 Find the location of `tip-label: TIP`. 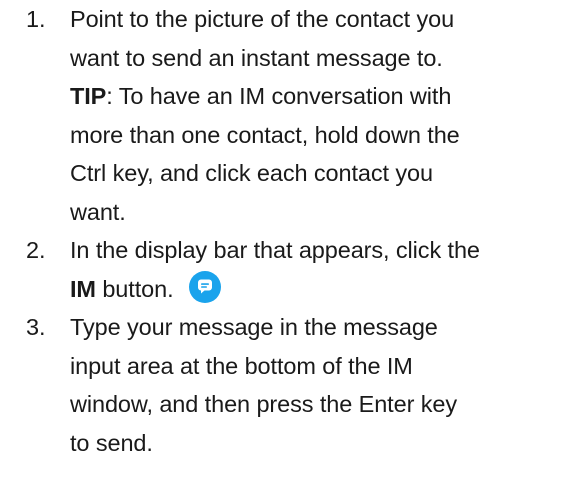

tip-label: TIP is located at coordinates (88, 96).